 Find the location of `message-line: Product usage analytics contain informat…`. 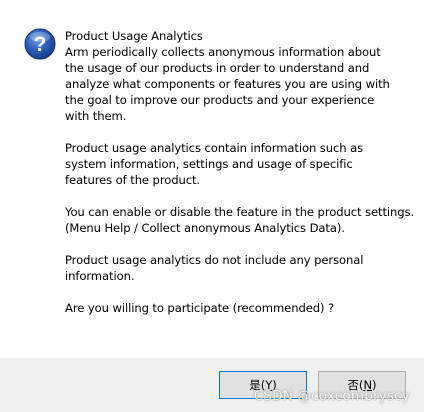

message-line: Product usage analytics contain informat… is located at coordinates (214, 148).